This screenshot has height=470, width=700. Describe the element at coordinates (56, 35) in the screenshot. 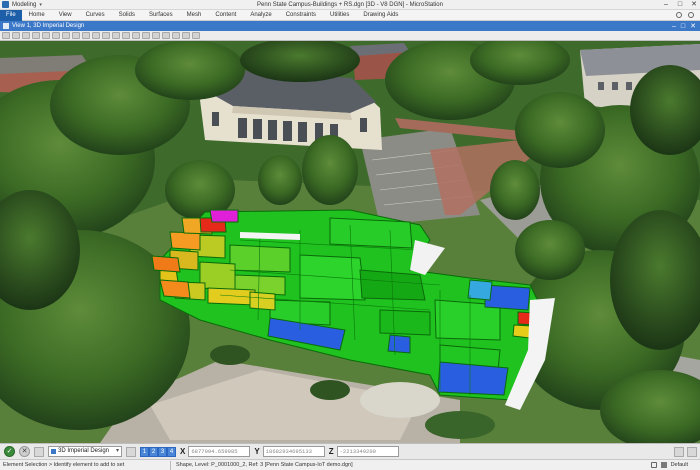

I see `window-area-icon` at that location.